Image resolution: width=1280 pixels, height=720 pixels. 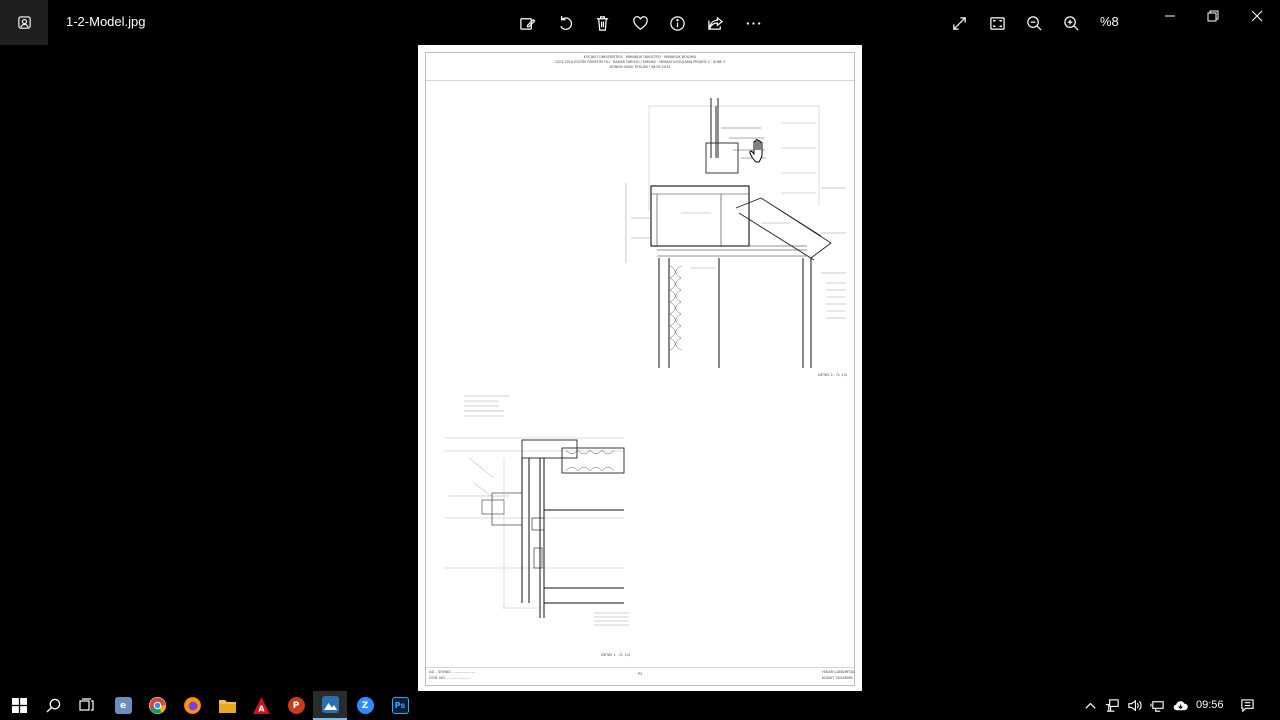 I want to click on zoom-out-icon, so click(x=1034, y=23).